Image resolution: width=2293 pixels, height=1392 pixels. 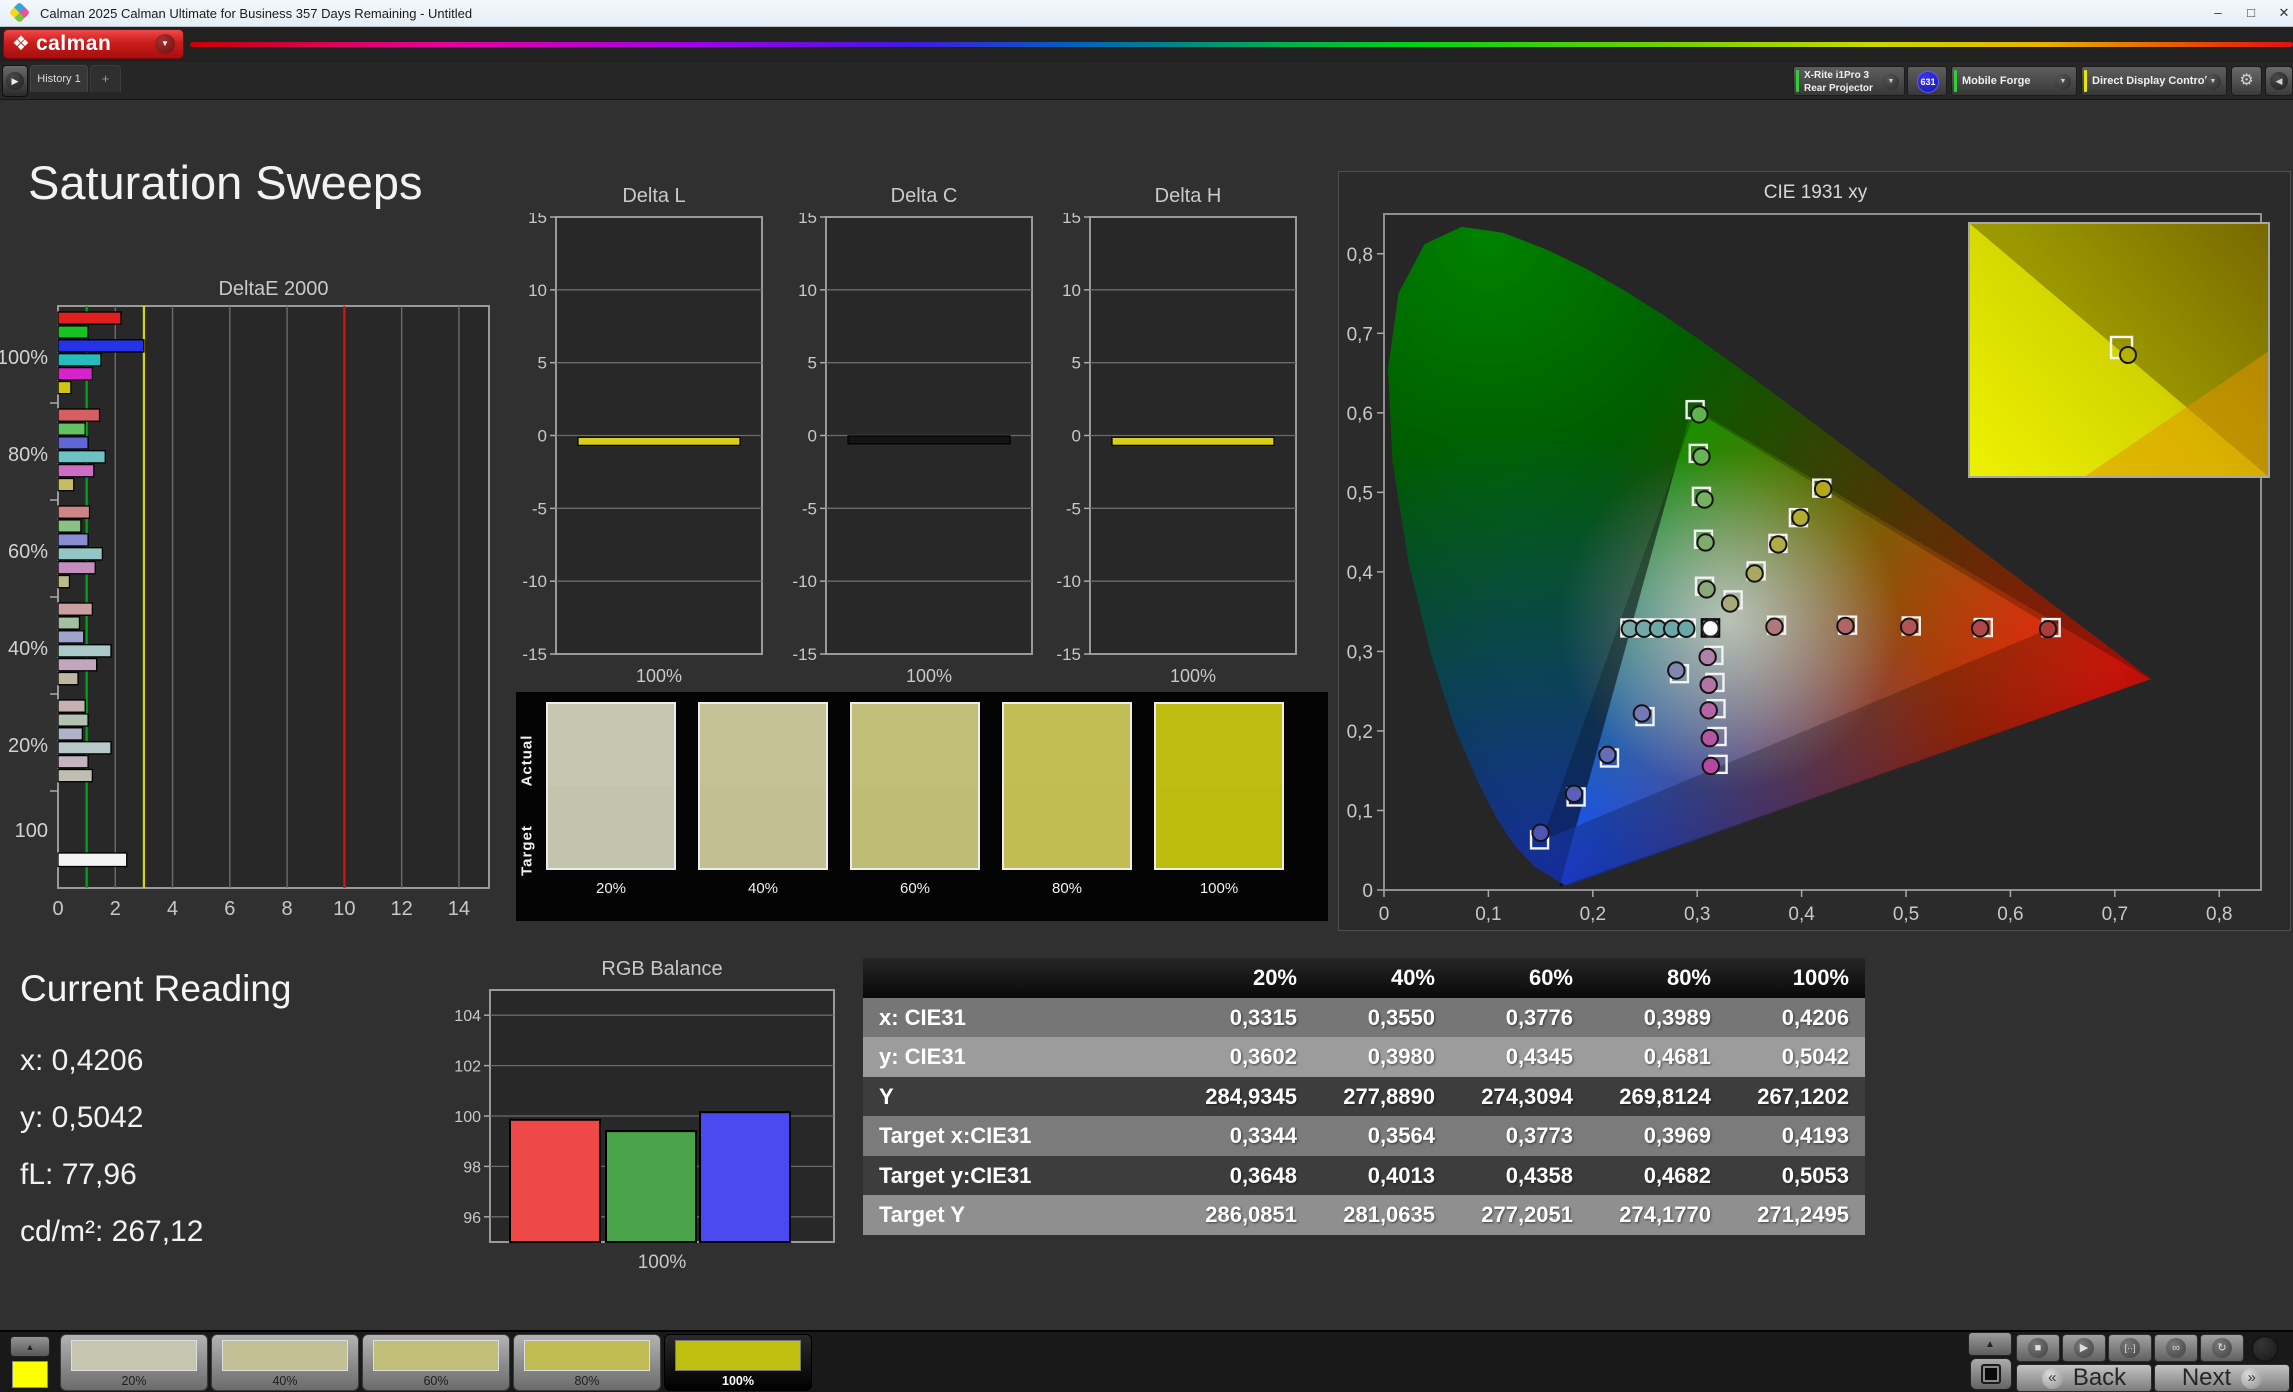 I want to click on history-prev-button: ▶, so click(x=15, y=81).